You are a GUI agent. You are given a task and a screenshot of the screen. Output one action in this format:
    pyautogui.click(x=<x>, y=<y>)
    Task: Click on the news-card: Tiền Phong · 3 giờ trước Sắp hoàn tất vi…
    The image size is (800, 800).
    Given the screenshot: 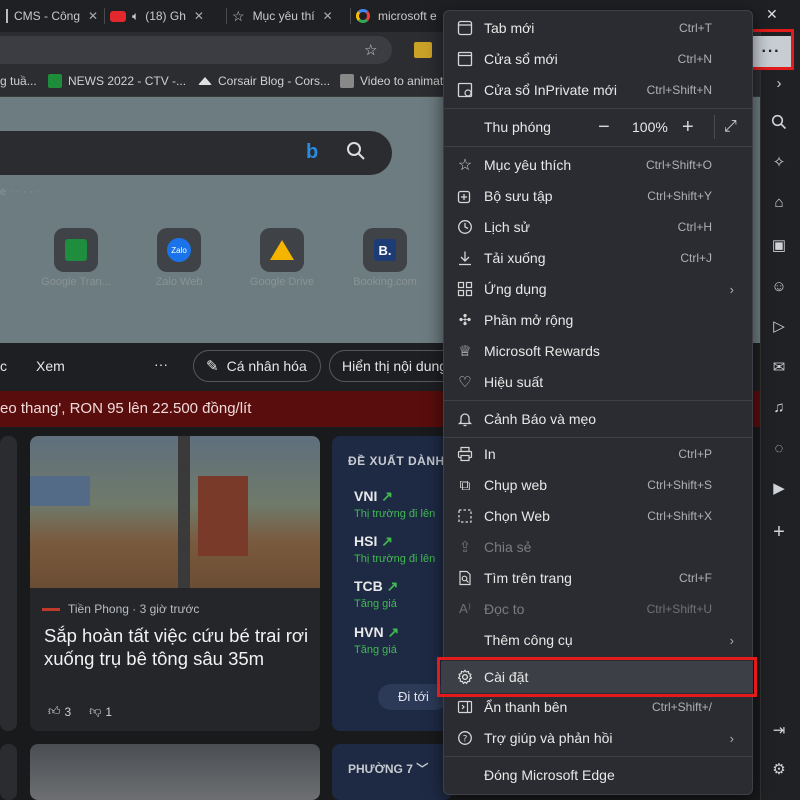 What is the action you would take?
    pyautogui.click(x=175, y=583)
    